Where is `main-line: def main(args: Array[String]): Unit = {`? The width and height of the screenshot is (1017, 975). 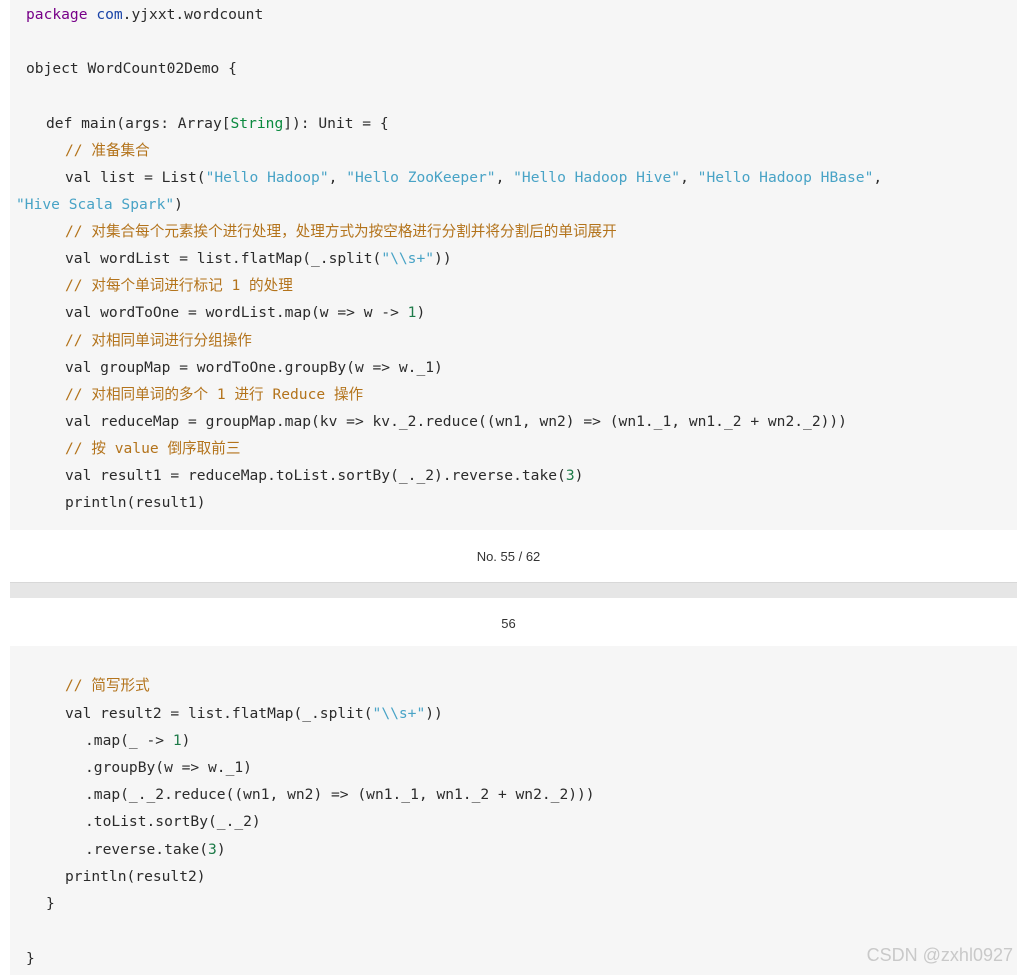
main-line: def main(args: Array[String]): Unit = { is located at coordinates (217, 124).